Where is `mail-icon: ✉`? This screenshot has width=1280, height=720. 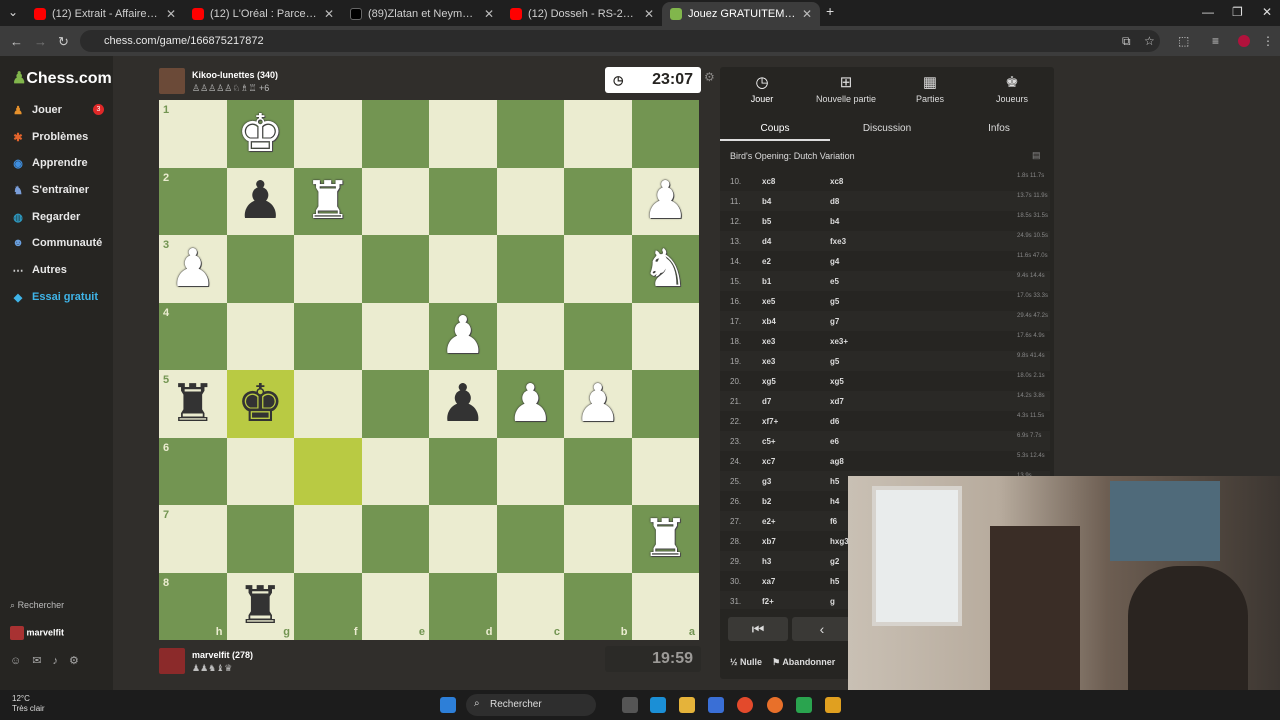 mail-icon: ✉ is located at coordinates (42, 661).